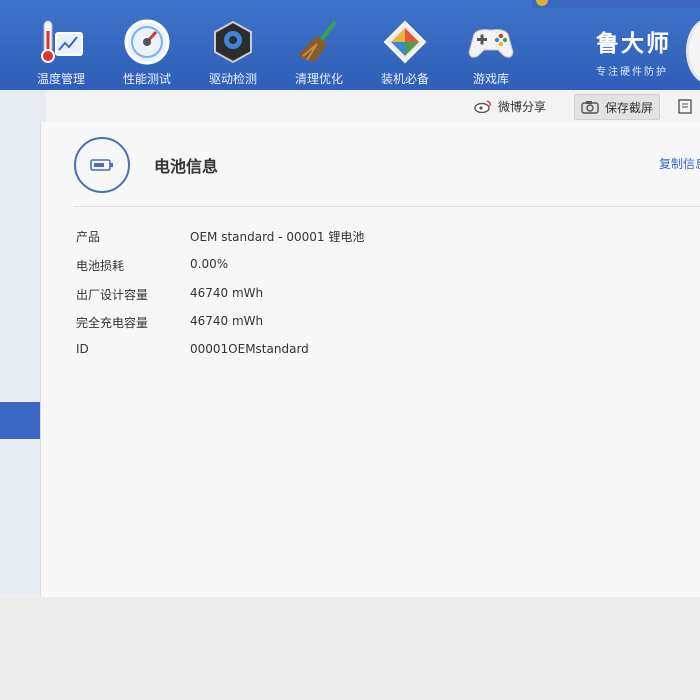 Image resolution: width=700 pixels, height=700 pixels. What do you see at coordinates (233, 42) in the screenshot?
I see `gear-chip-icon` at bounding box center [233, 42].